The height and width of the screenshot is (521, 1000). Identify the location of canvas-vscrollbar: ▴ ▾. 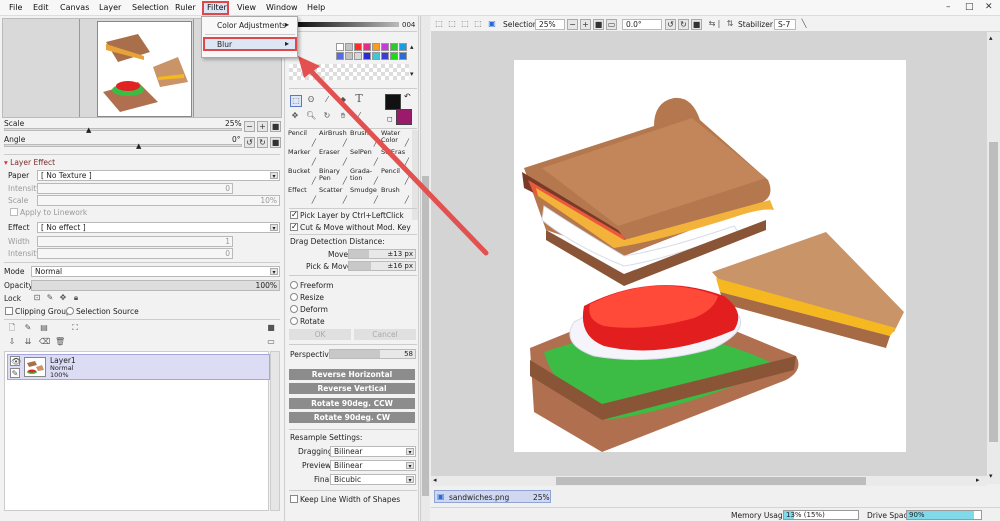
(993, 258).